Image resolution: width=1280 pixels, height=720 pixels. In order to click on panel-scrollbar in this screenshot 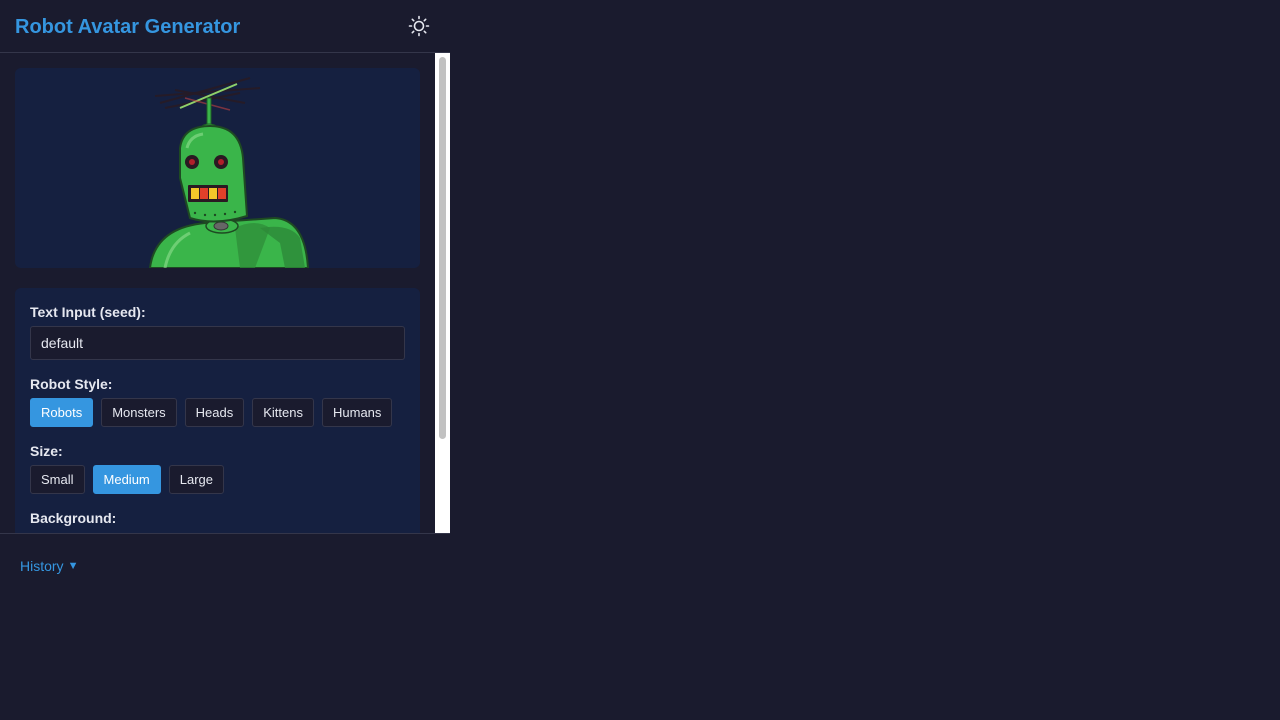, I will do `click(442, 293)`.